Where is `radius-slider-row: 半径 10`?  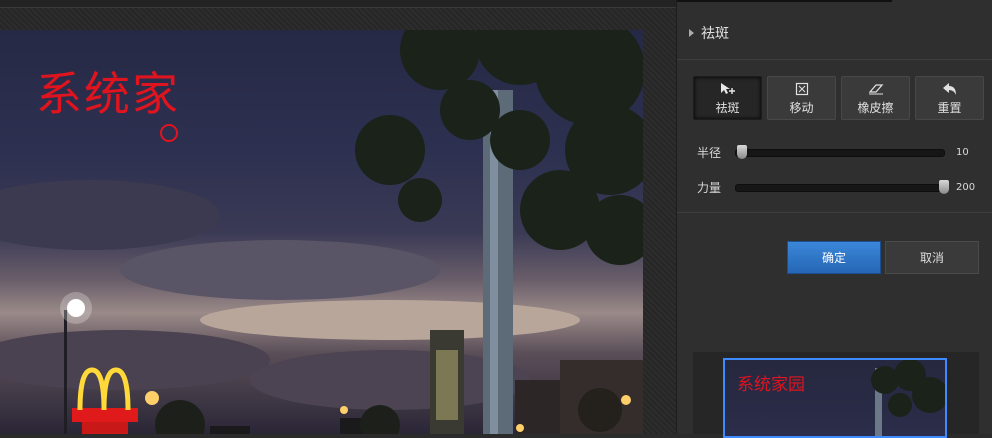 radius-slider-row: 半径 10 is located at coordinates (833, 152).